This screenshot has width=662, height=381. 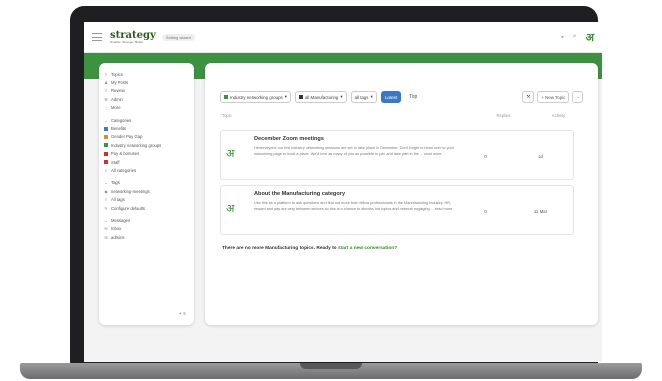 What do you see at coordinates (106, 191) in the screenshot?
I see `tag-icon: ◆` at bounding box center [106, 191].